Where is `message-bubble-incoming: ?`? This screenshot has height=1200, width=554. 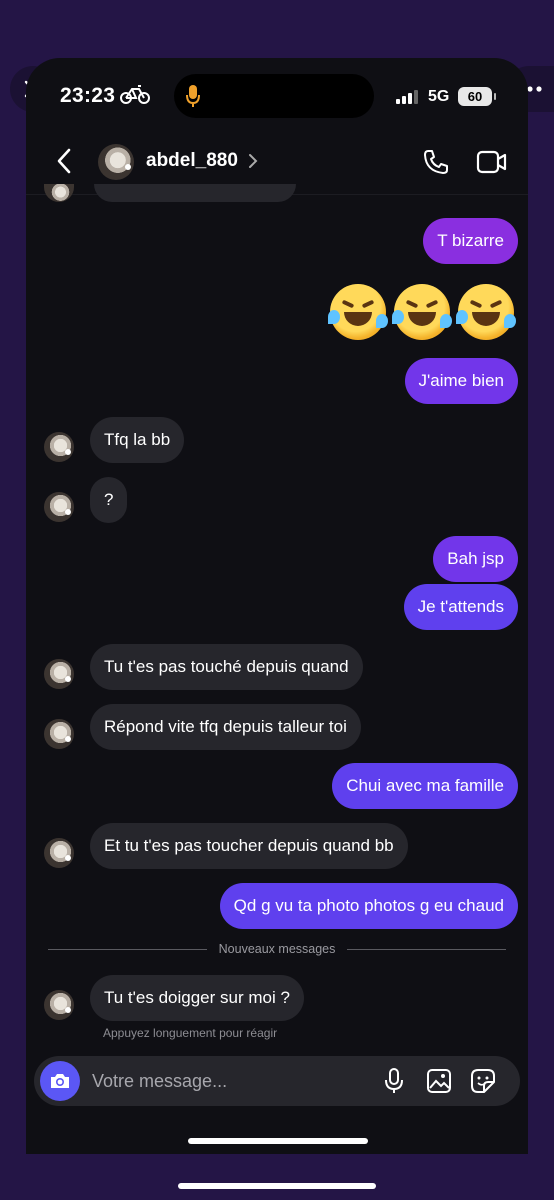 message-bubble-incoming: ? is located at coordinates (109, 500).